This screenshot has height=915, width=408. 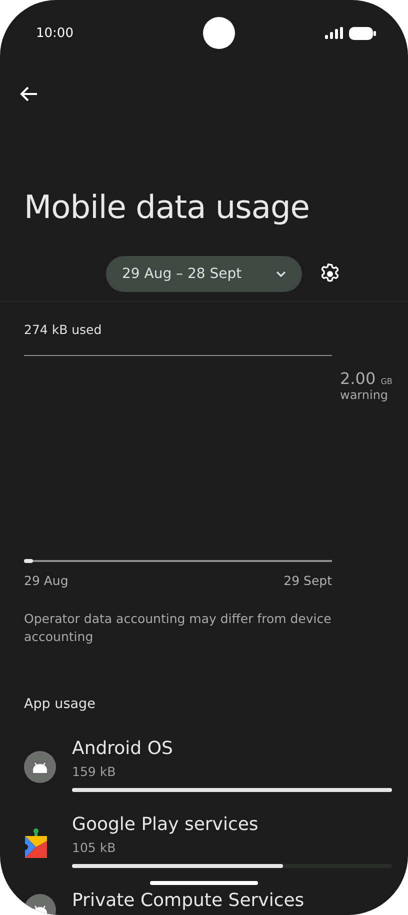 I want to click on app-name: Google Play services, so click(x=166, y=824).